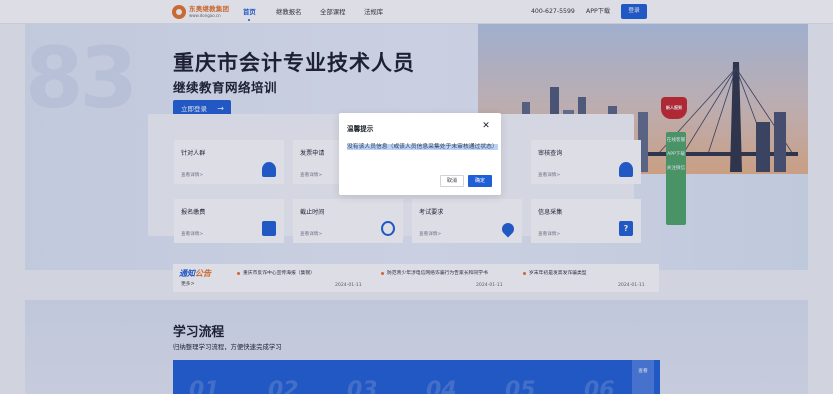  I want to click on dialog-title: 温馨提示, so click(360, 129).